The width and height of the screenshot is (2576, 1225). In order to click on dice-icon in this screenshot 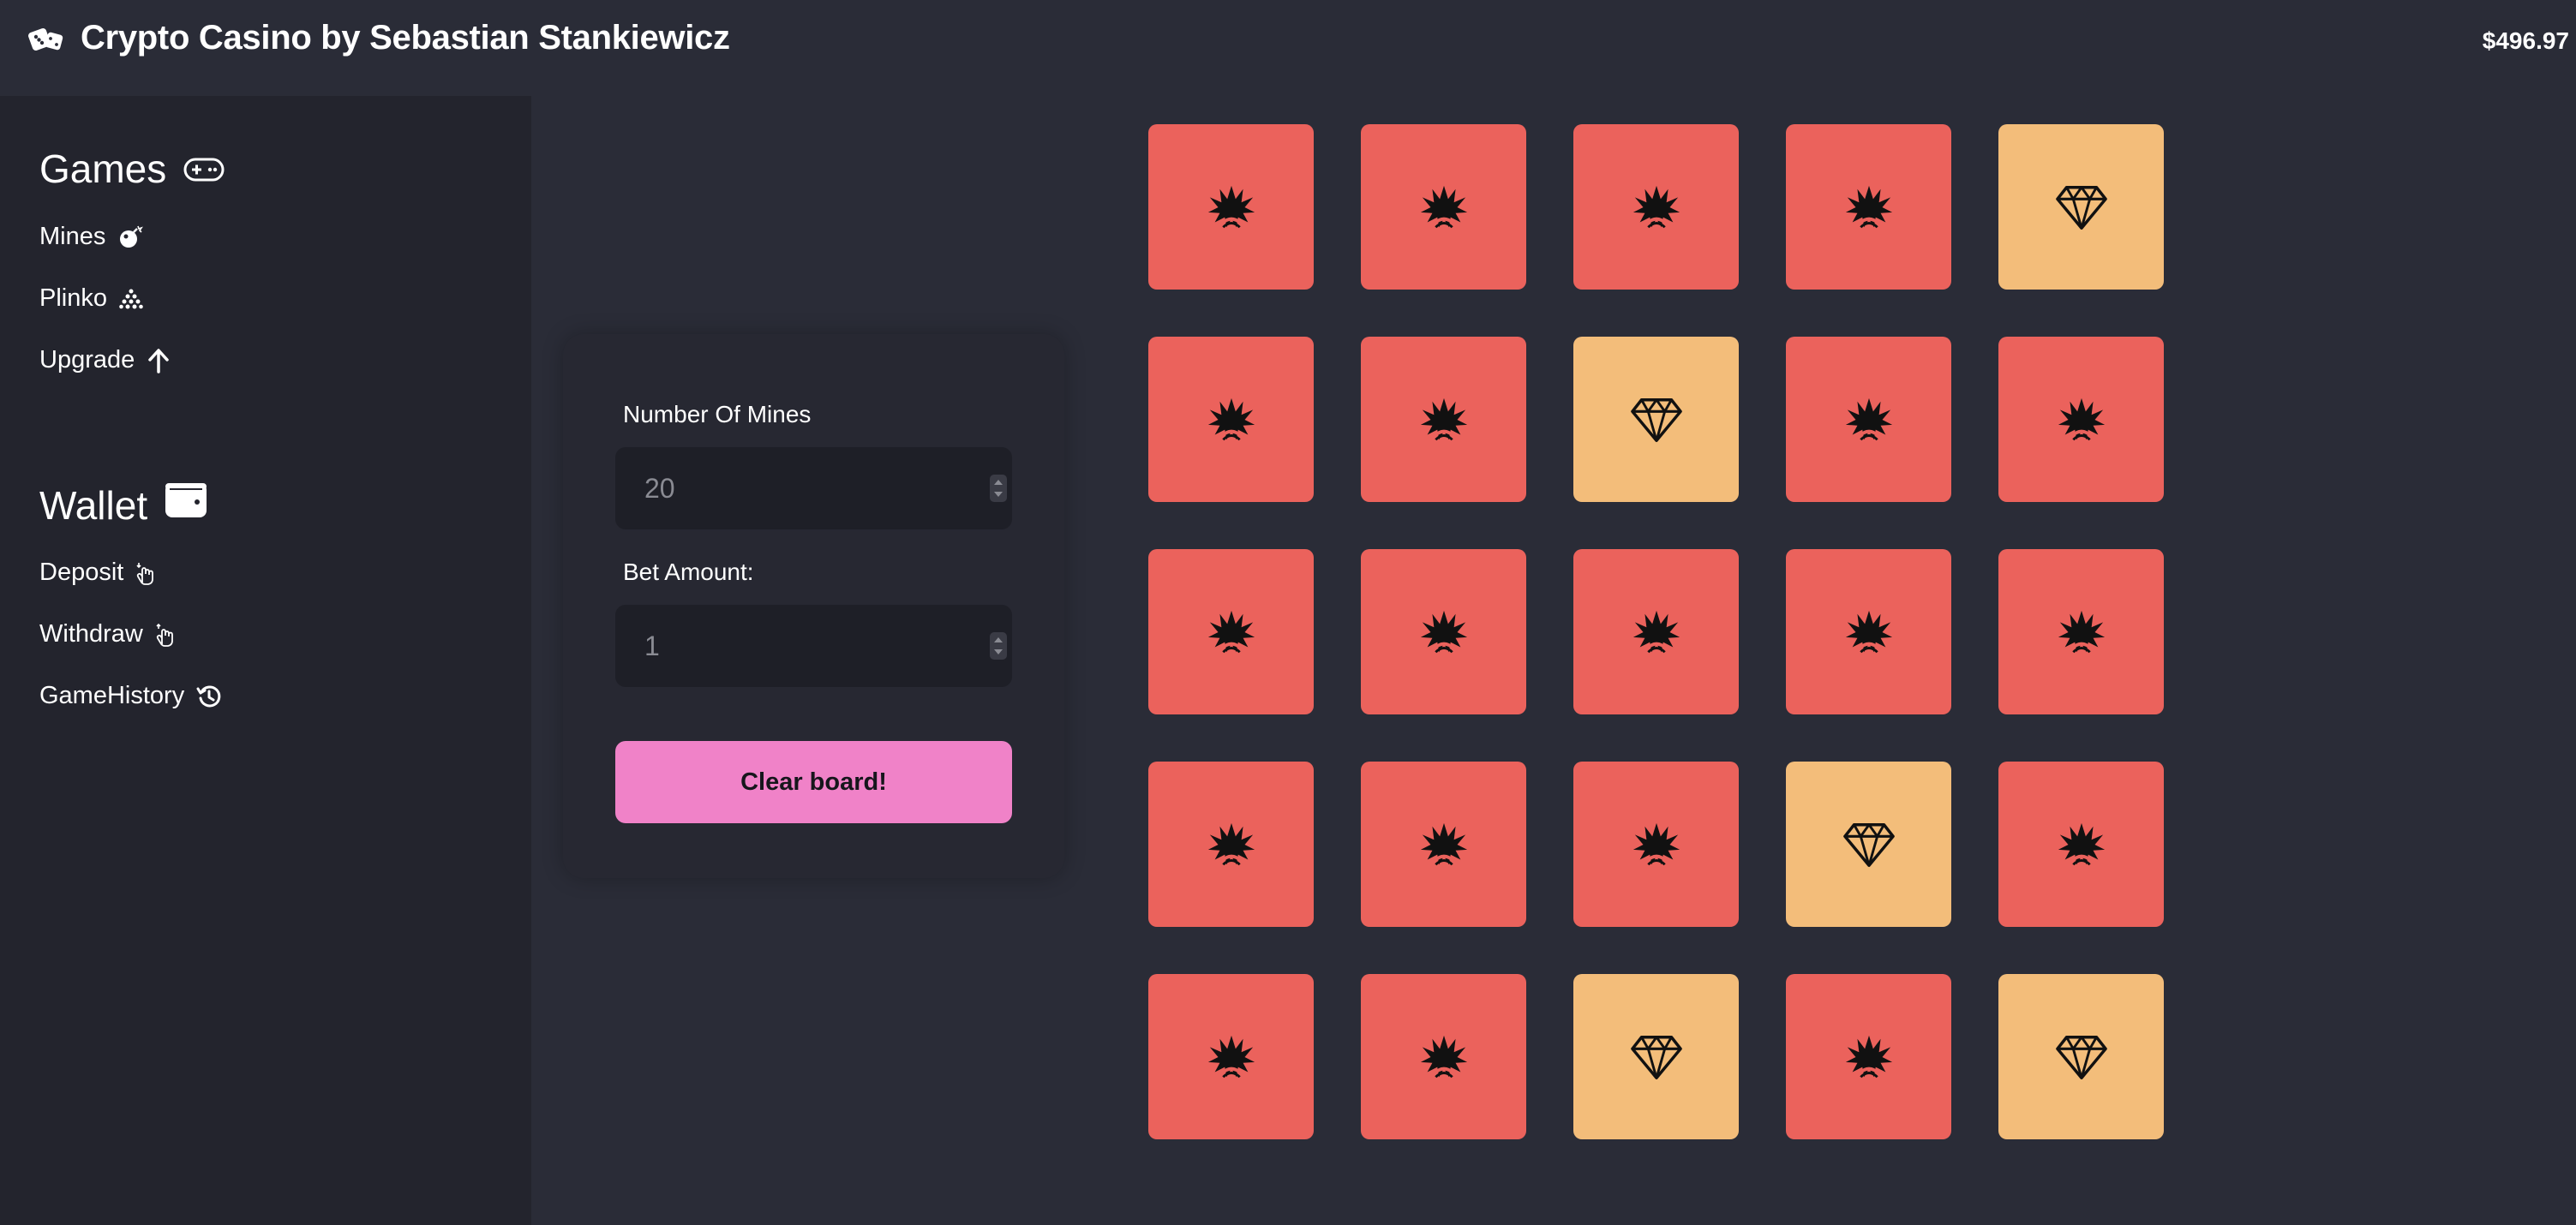, I will do `click(46, 38)`.